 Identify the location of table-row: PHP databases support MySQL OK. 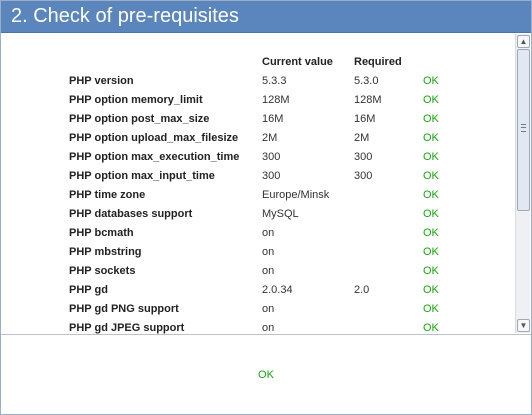
(262, 213).